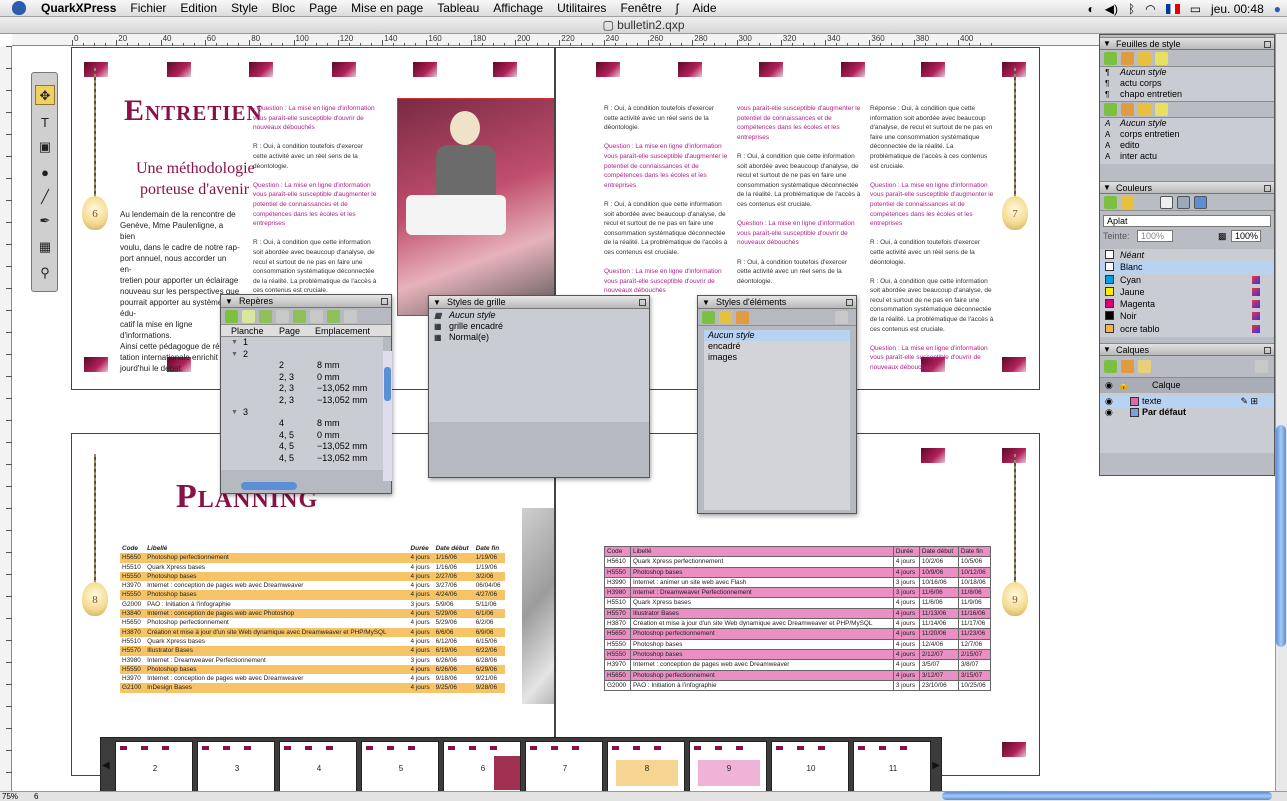 The image size is (1287, 801). What do you see at coordinates (539, 337) in the screenshot?
I see `grid-style-item: ▦ Normal(e)` at bounding box center [539, 337].